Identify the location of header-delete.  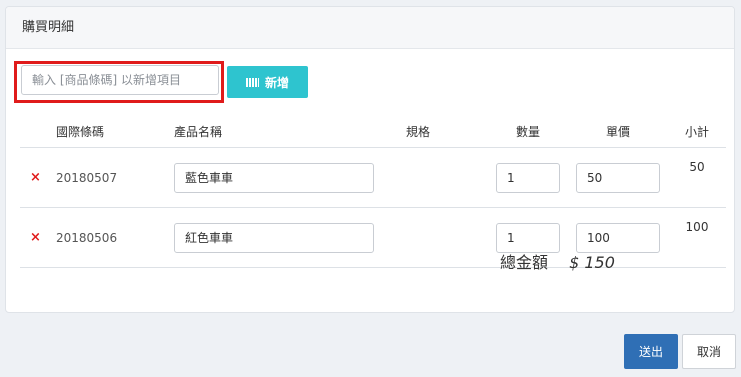
(38, 131).